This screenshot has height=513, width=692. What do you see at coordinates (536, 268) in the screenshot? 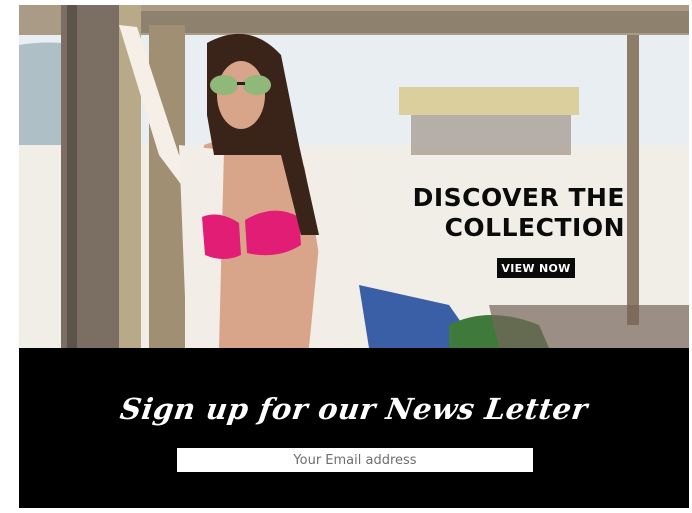
I see `view-now-button: VIEW NOW` at bounding box center [536, 268].